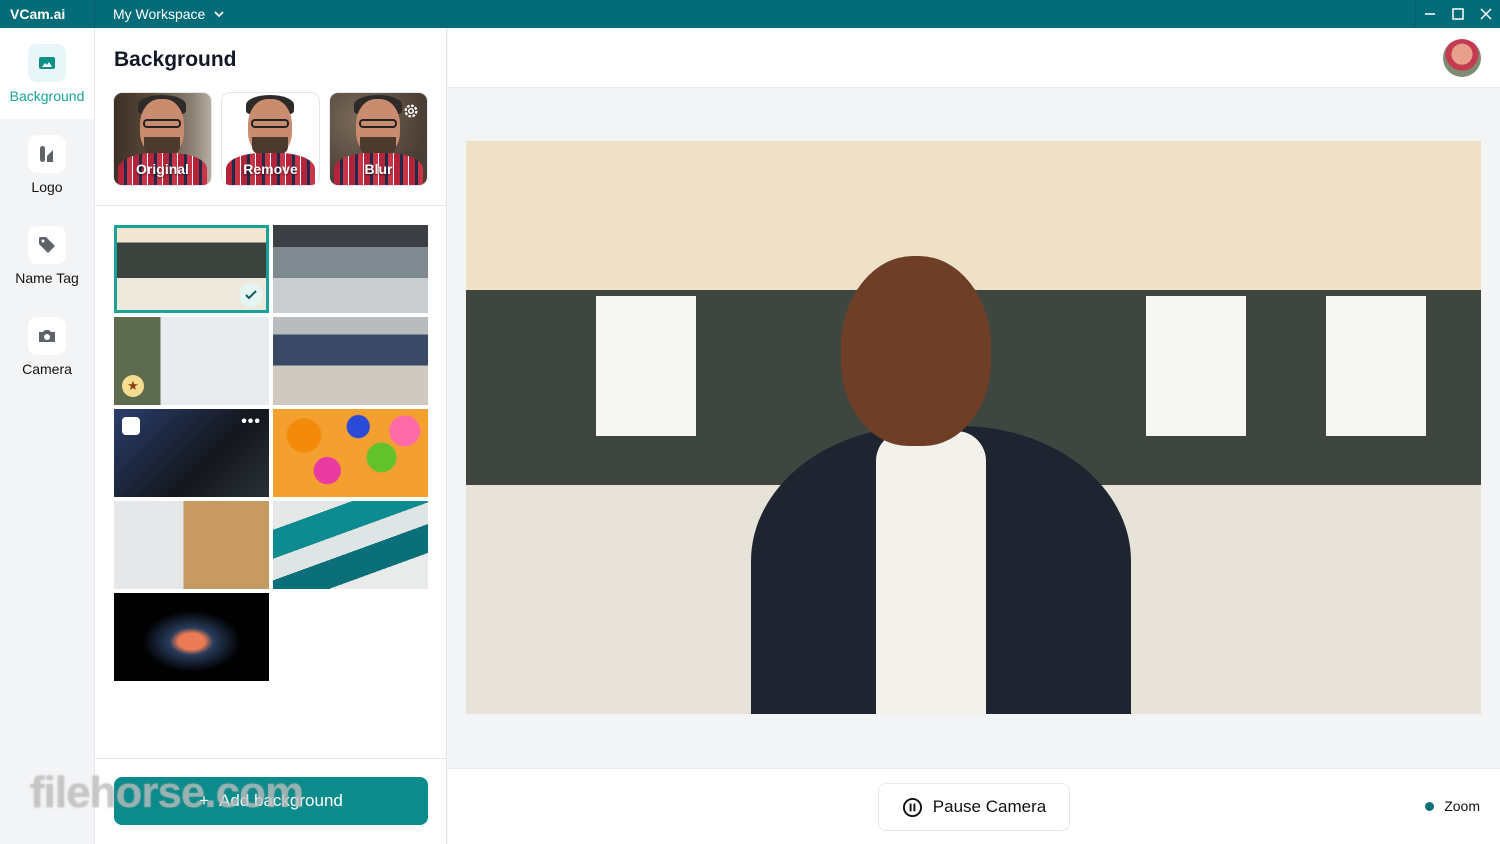  Describe the element at coordinates (350, 453) in the screenshot. I see `background-thumb-candy` at that location.